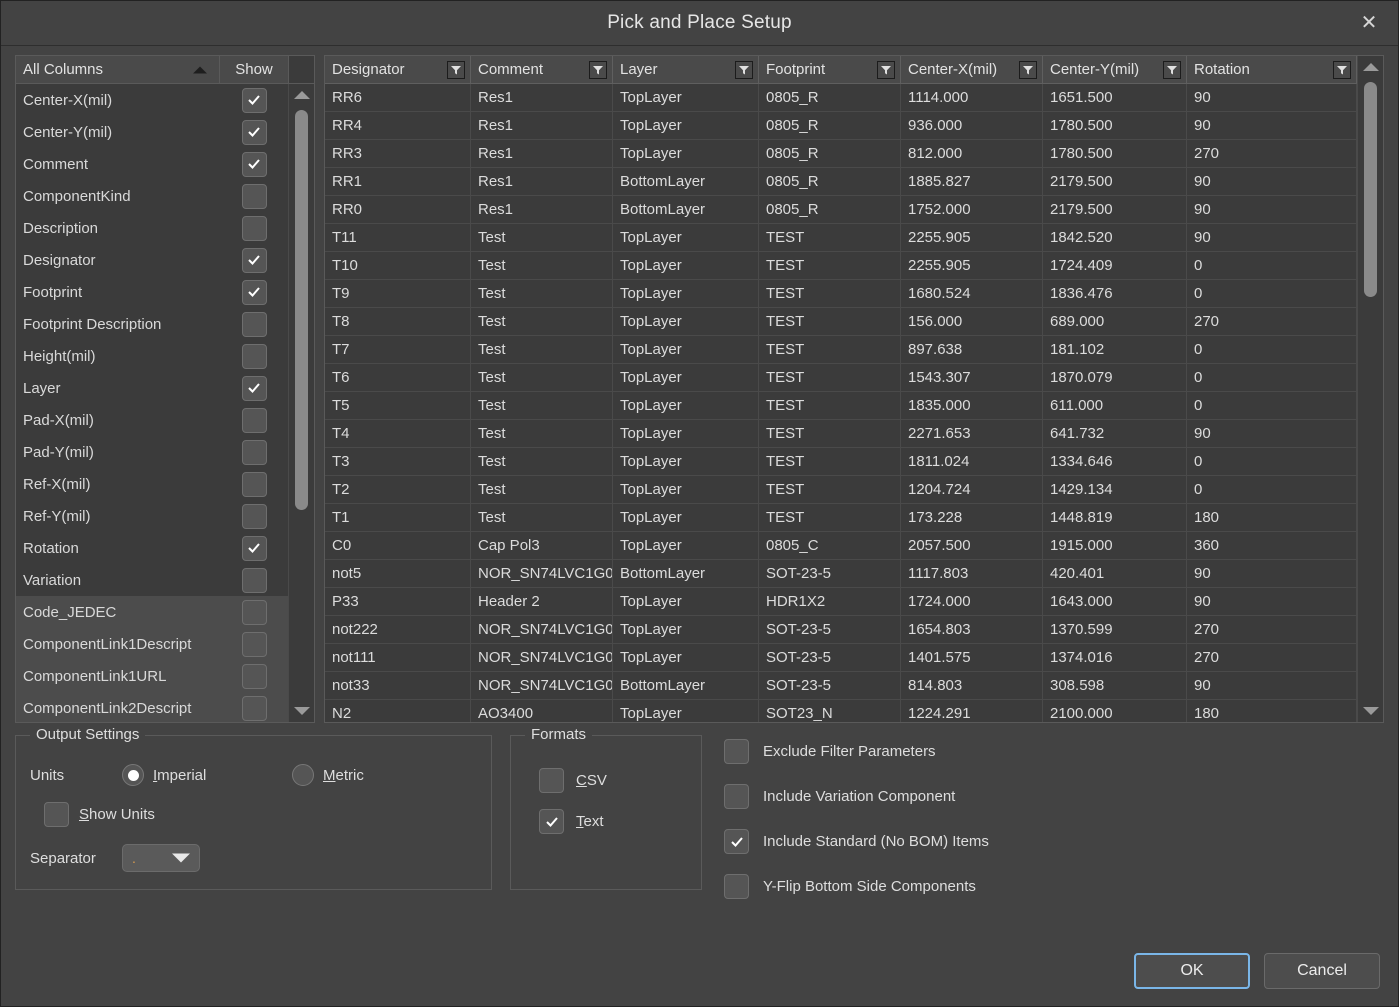 The width and height of the screenshot is (1399, 1007). Describe the element at coordinates (972, 70) in the screenshot. I see `table-column-header: Center-X(mil)` at that location.